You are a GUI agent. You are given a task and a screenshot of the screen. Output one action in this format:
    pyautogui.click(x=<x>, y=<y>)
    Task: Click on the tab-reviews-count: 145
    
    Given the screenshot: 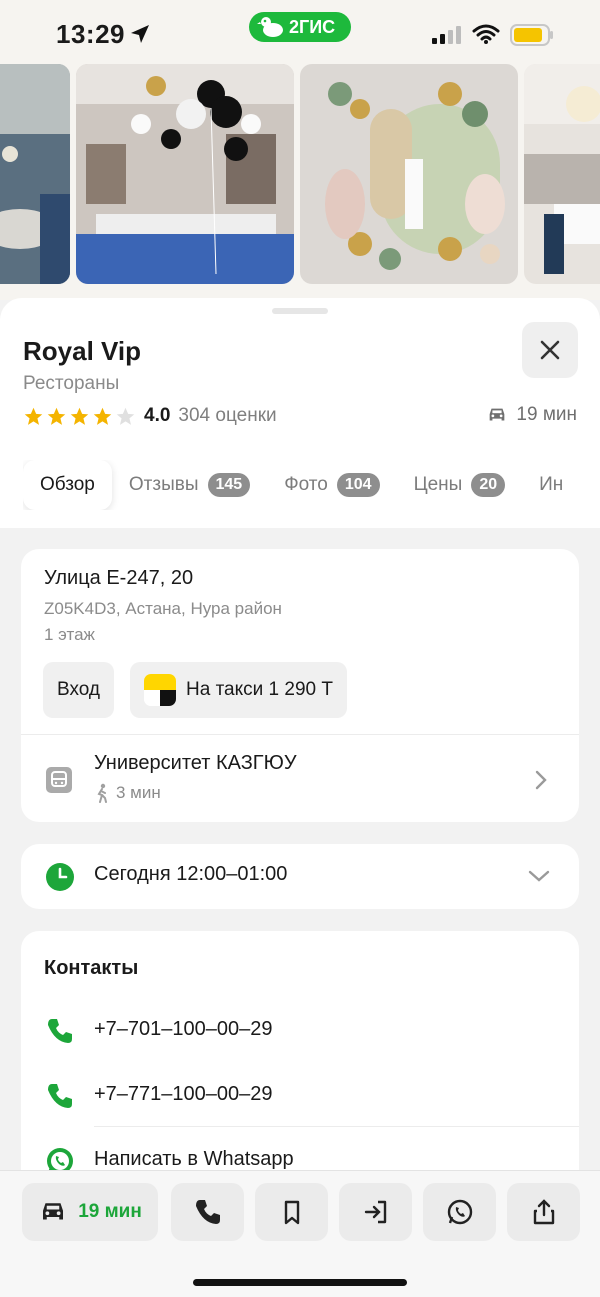 What is the action you would take?
    pyautogui.click(x=229, y=485)
    